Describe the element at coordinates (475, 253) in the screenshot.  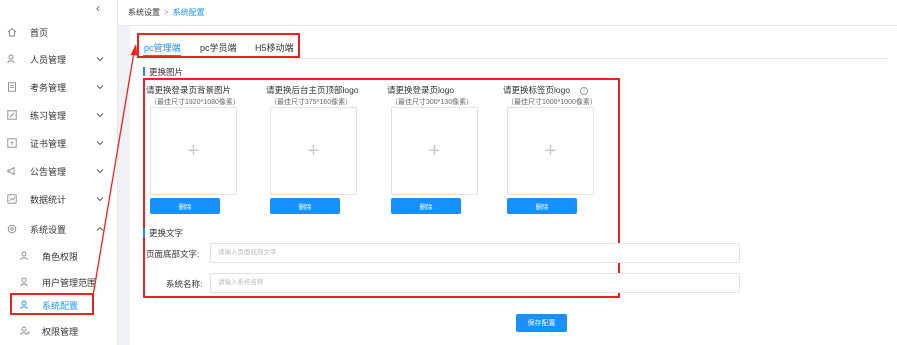
I see `footer-text-input: 请输入页面底部文字` at that location.